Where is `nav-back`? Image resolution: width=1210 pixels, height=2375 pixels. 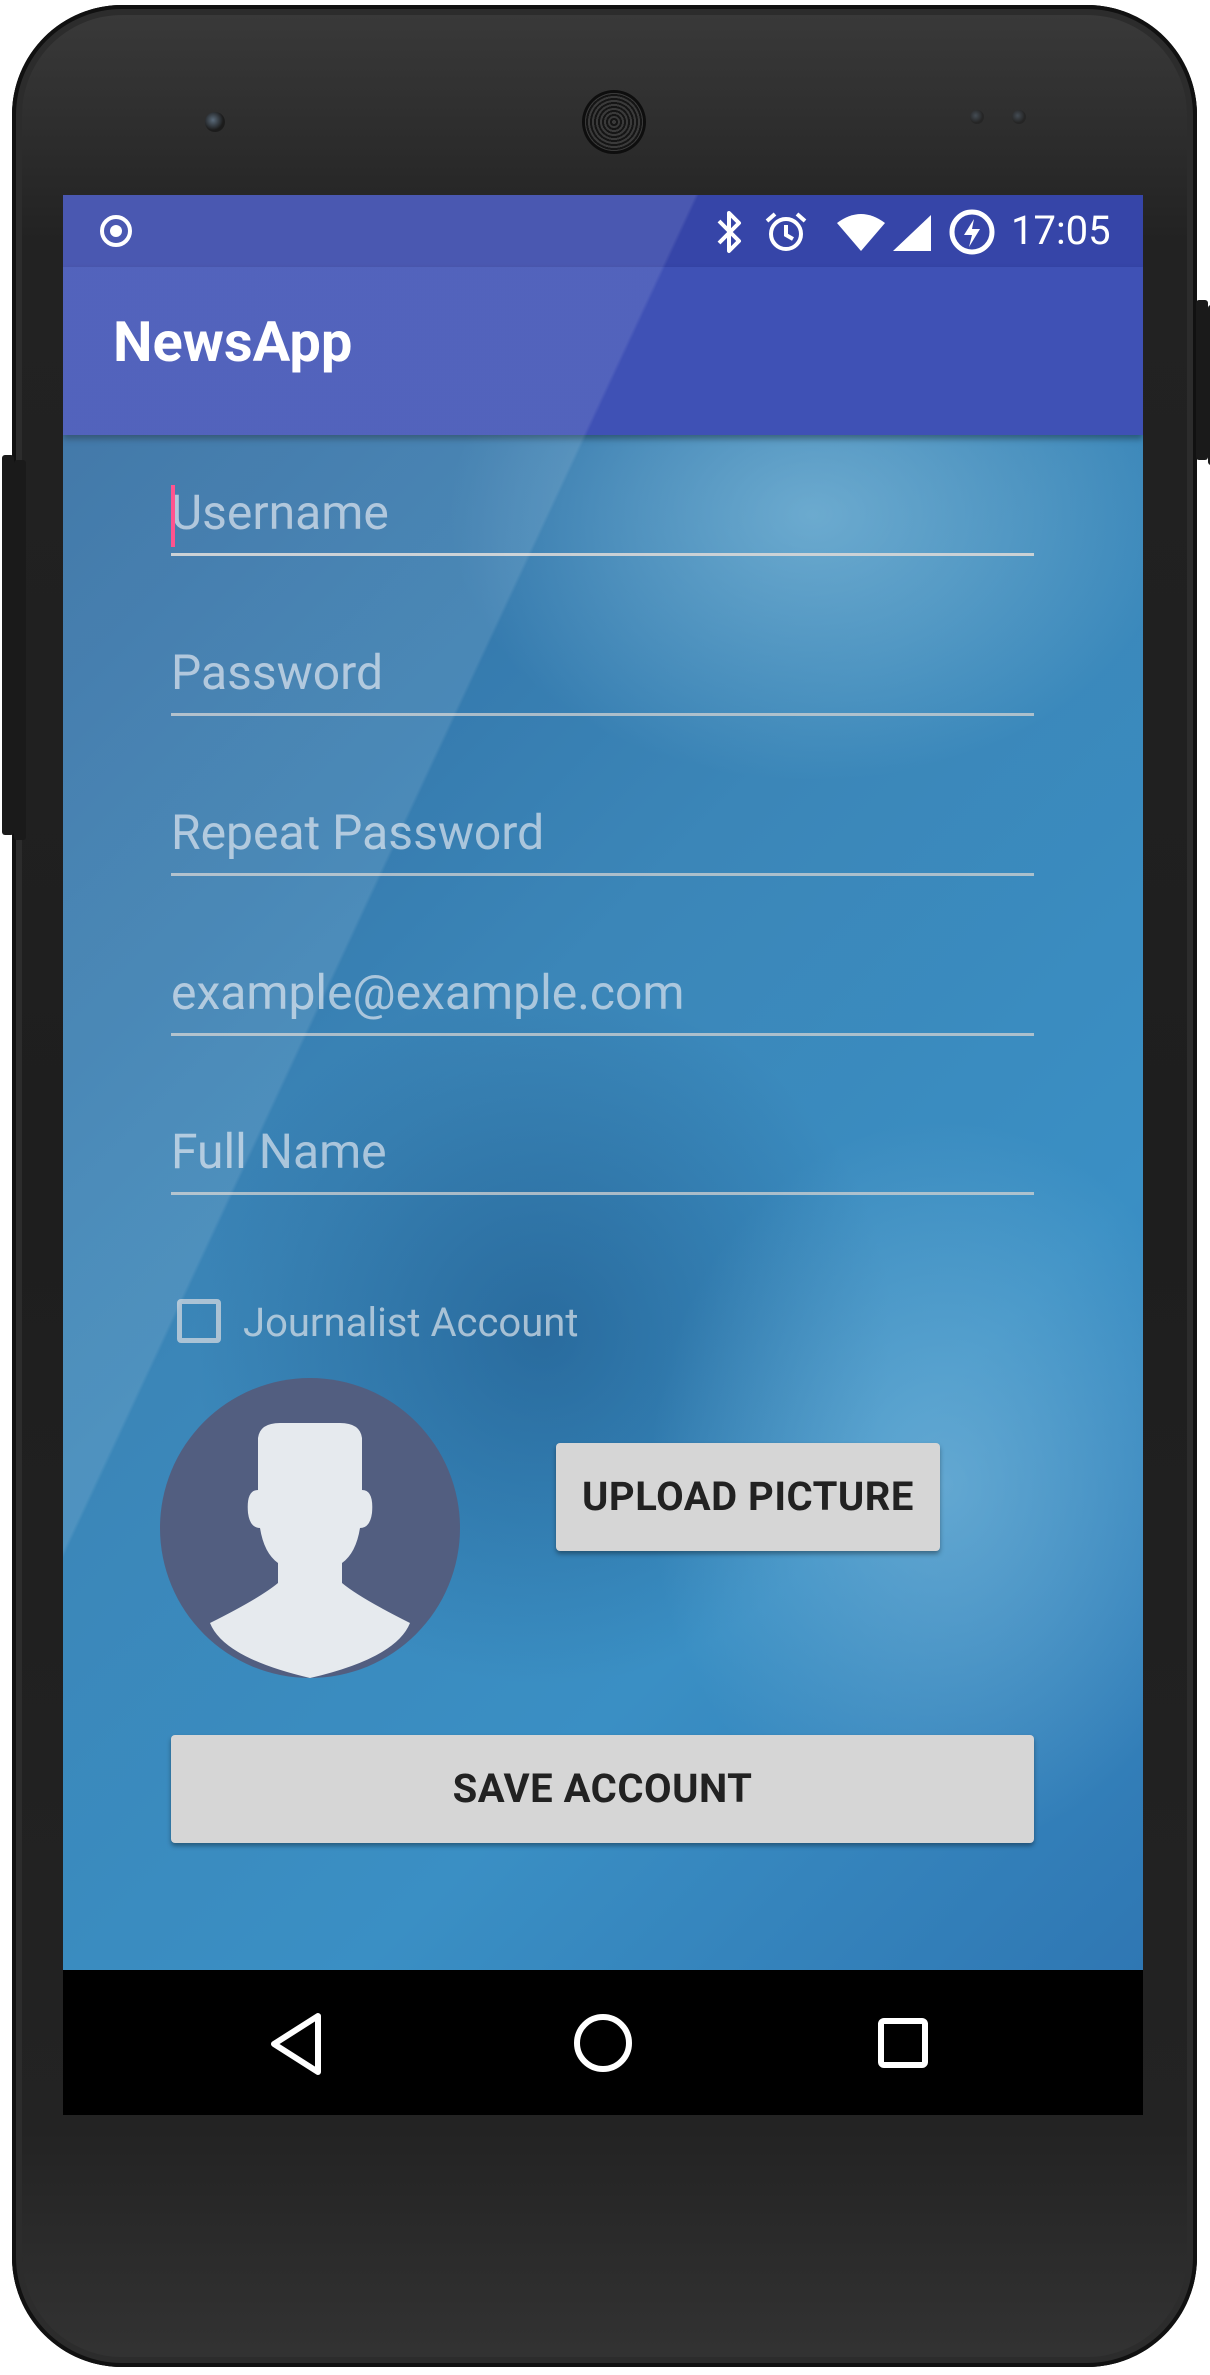 nav-back is located at coordinates (300, 2042).